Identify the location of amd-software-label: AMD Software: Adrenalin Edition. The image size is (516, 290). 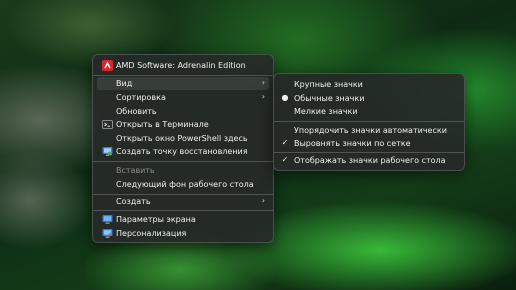
(181, 65).